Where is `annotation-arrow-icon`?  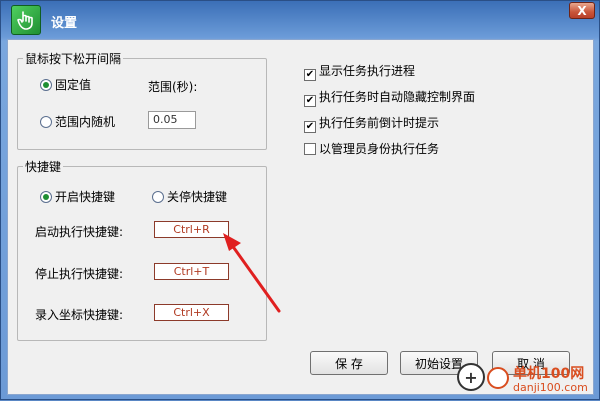 annotation-arrow-icon is located at coordinates (252, 273).